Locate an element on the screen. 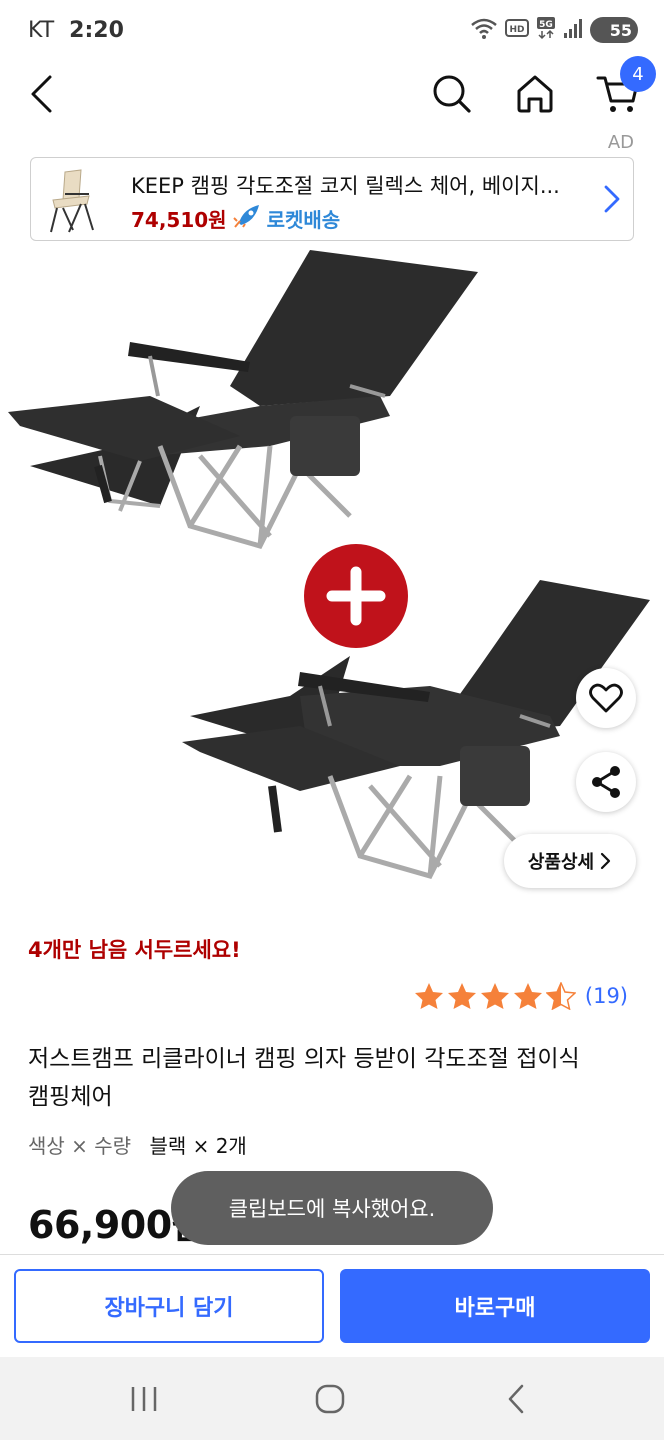 This screenshot has width=664, height=1440. wishlist-button is located at coordinates (606, 698).